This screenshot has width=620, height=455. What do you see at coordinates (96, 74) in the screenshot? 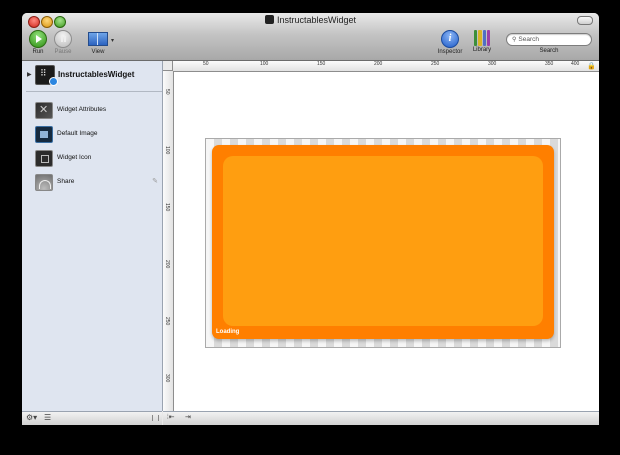
I see `project-name: InstructablesWidget` at bounding box center [96, 74].